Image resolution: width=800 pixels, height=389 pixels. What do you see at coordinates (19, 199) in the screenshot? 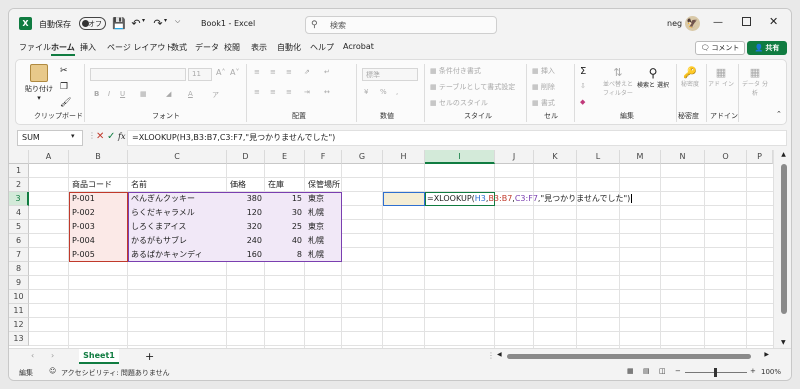
I see `row-header-3: 3` at bounding box center [19, 199].